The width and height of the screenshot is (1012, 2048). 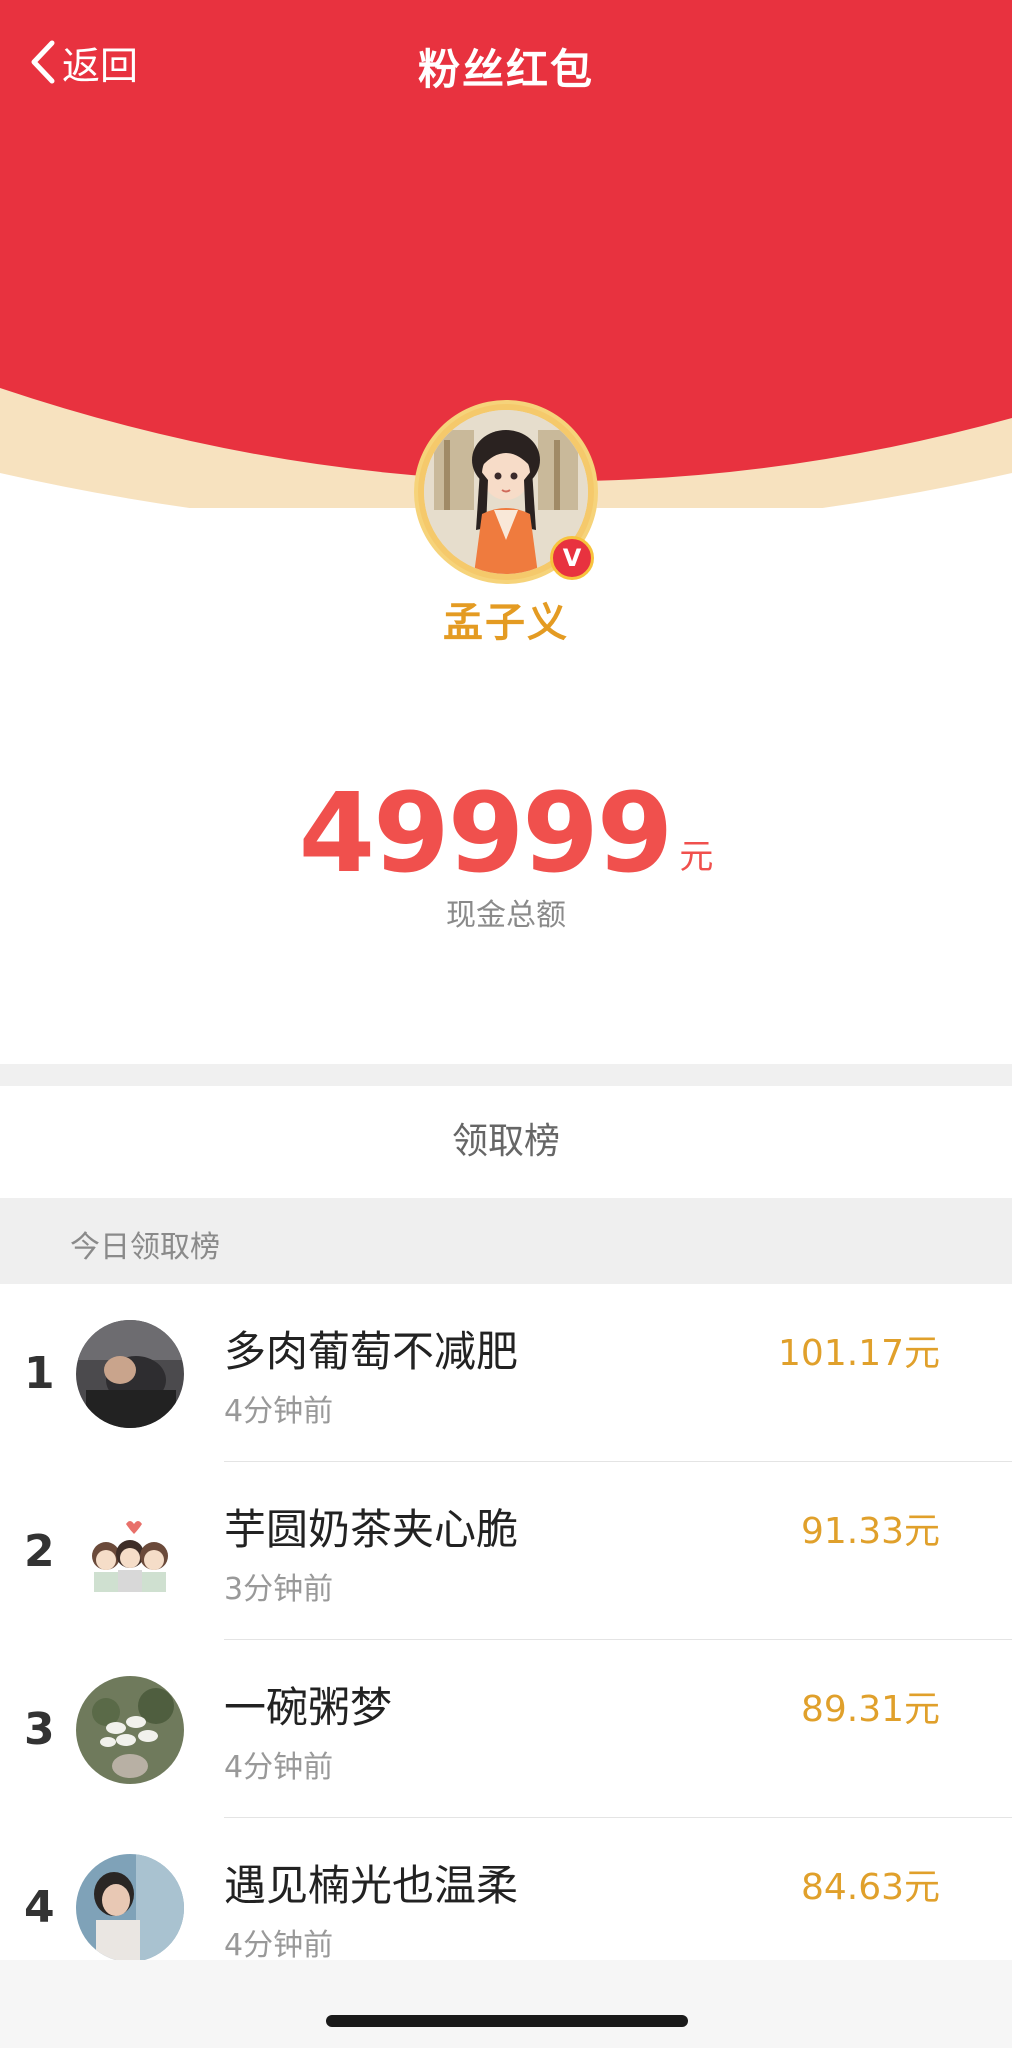 What do you see at coordinates (279, 1589) in the screenshot?
I see `claim-time: 3分钟前` at bounding box center [279, 1589].